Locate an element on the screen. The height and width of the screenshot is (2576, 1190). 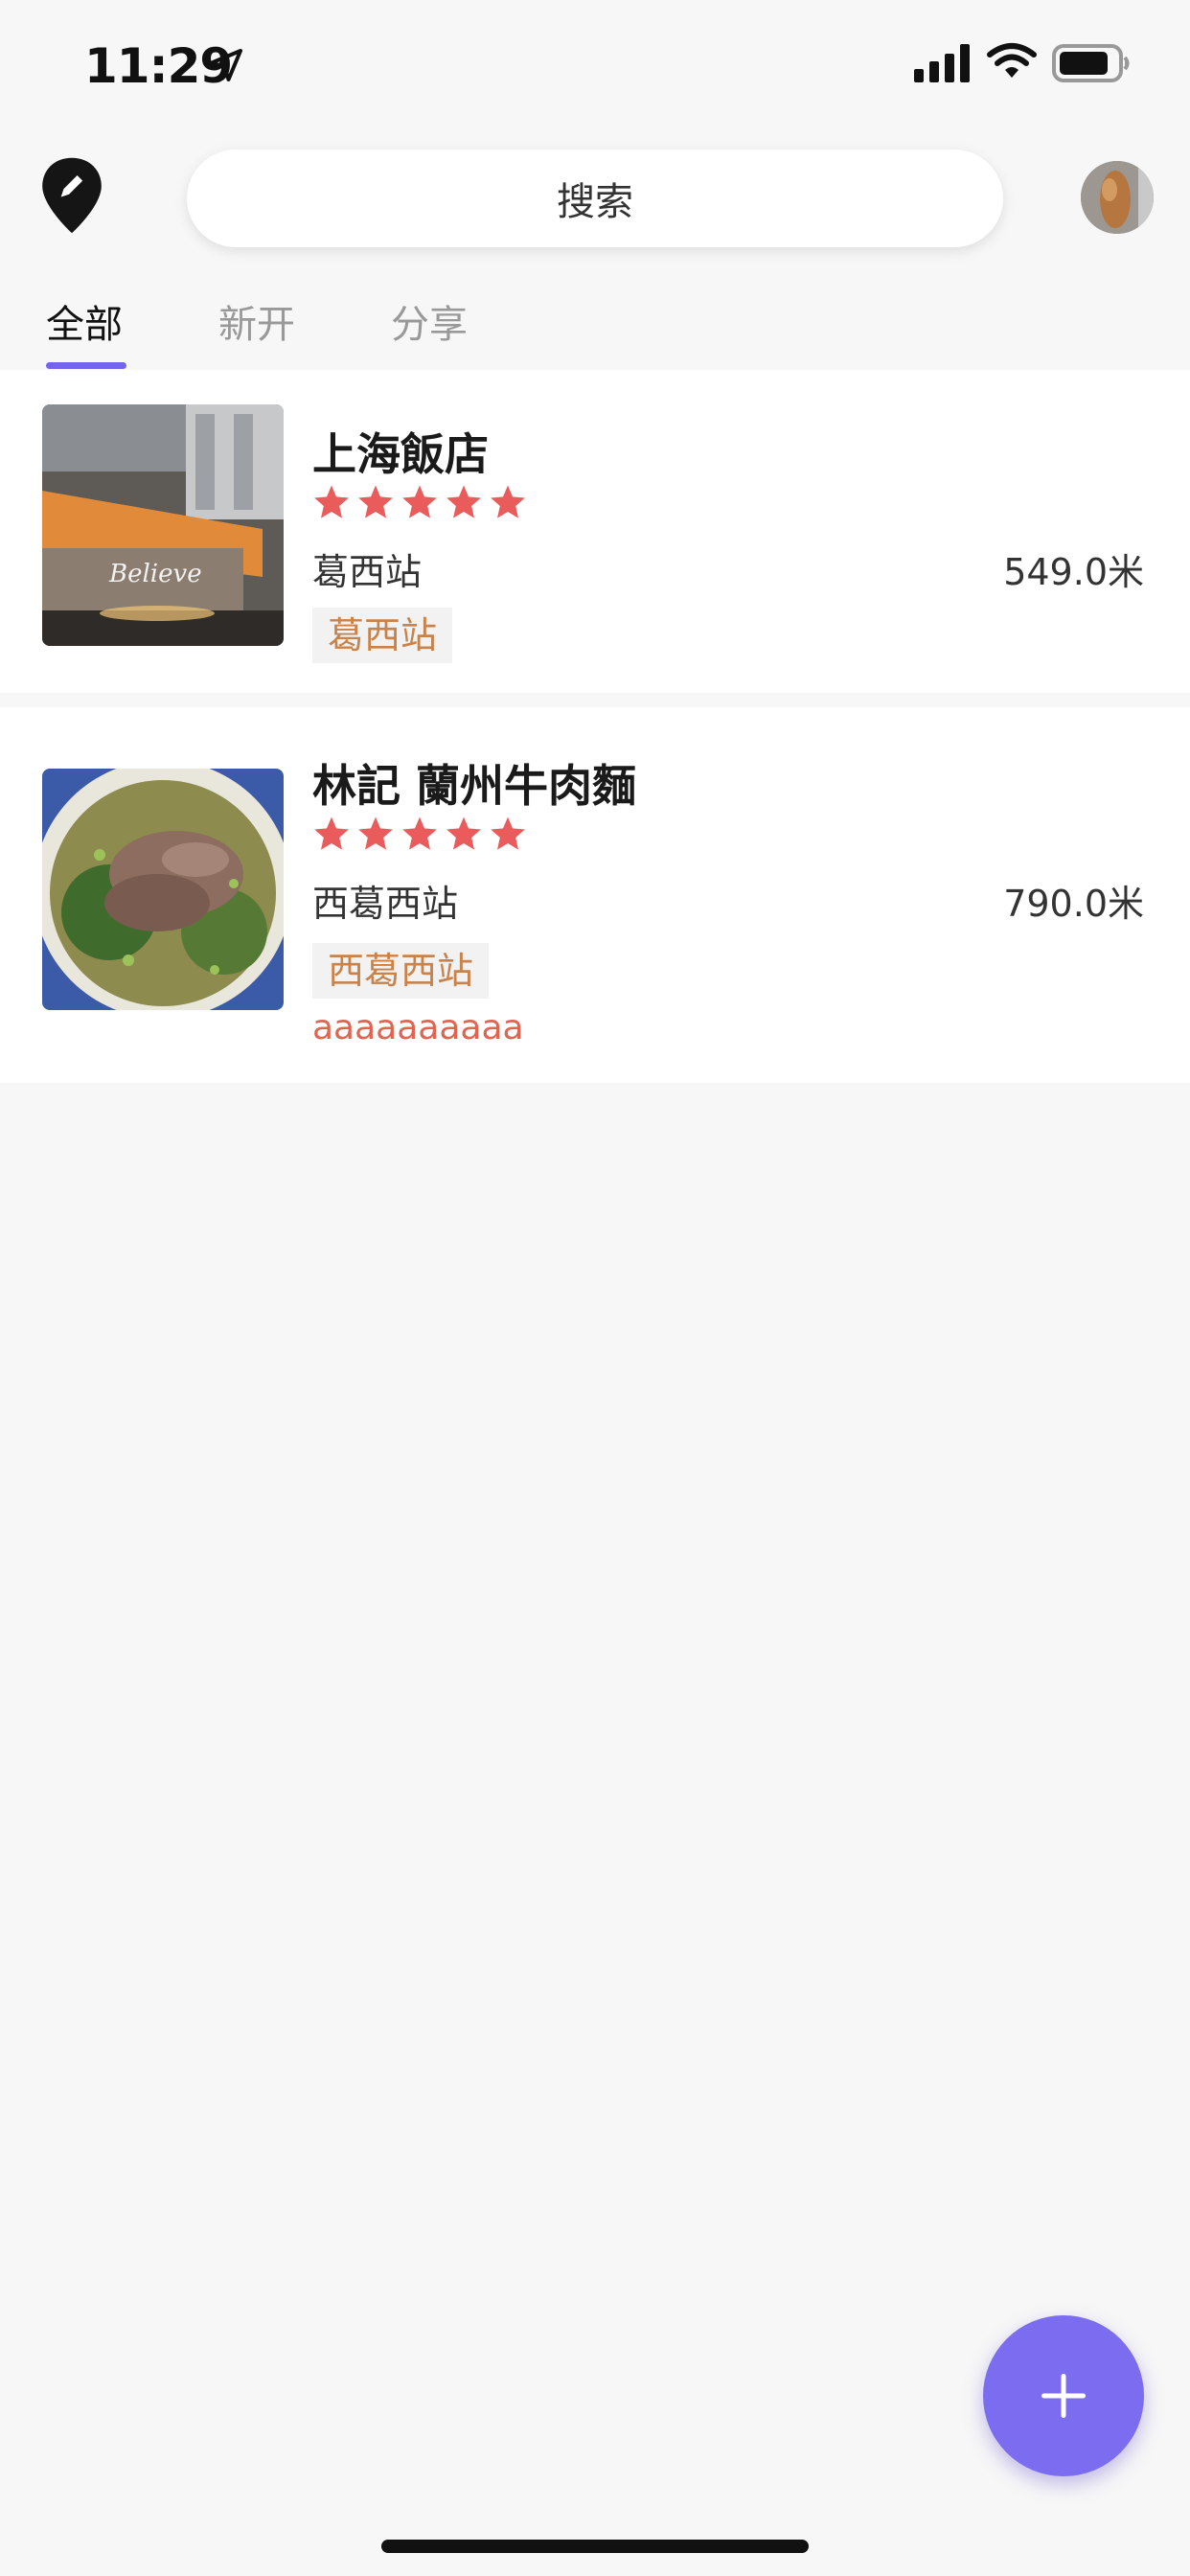
tab-share: 分享 is located at coordinates (429, 321).